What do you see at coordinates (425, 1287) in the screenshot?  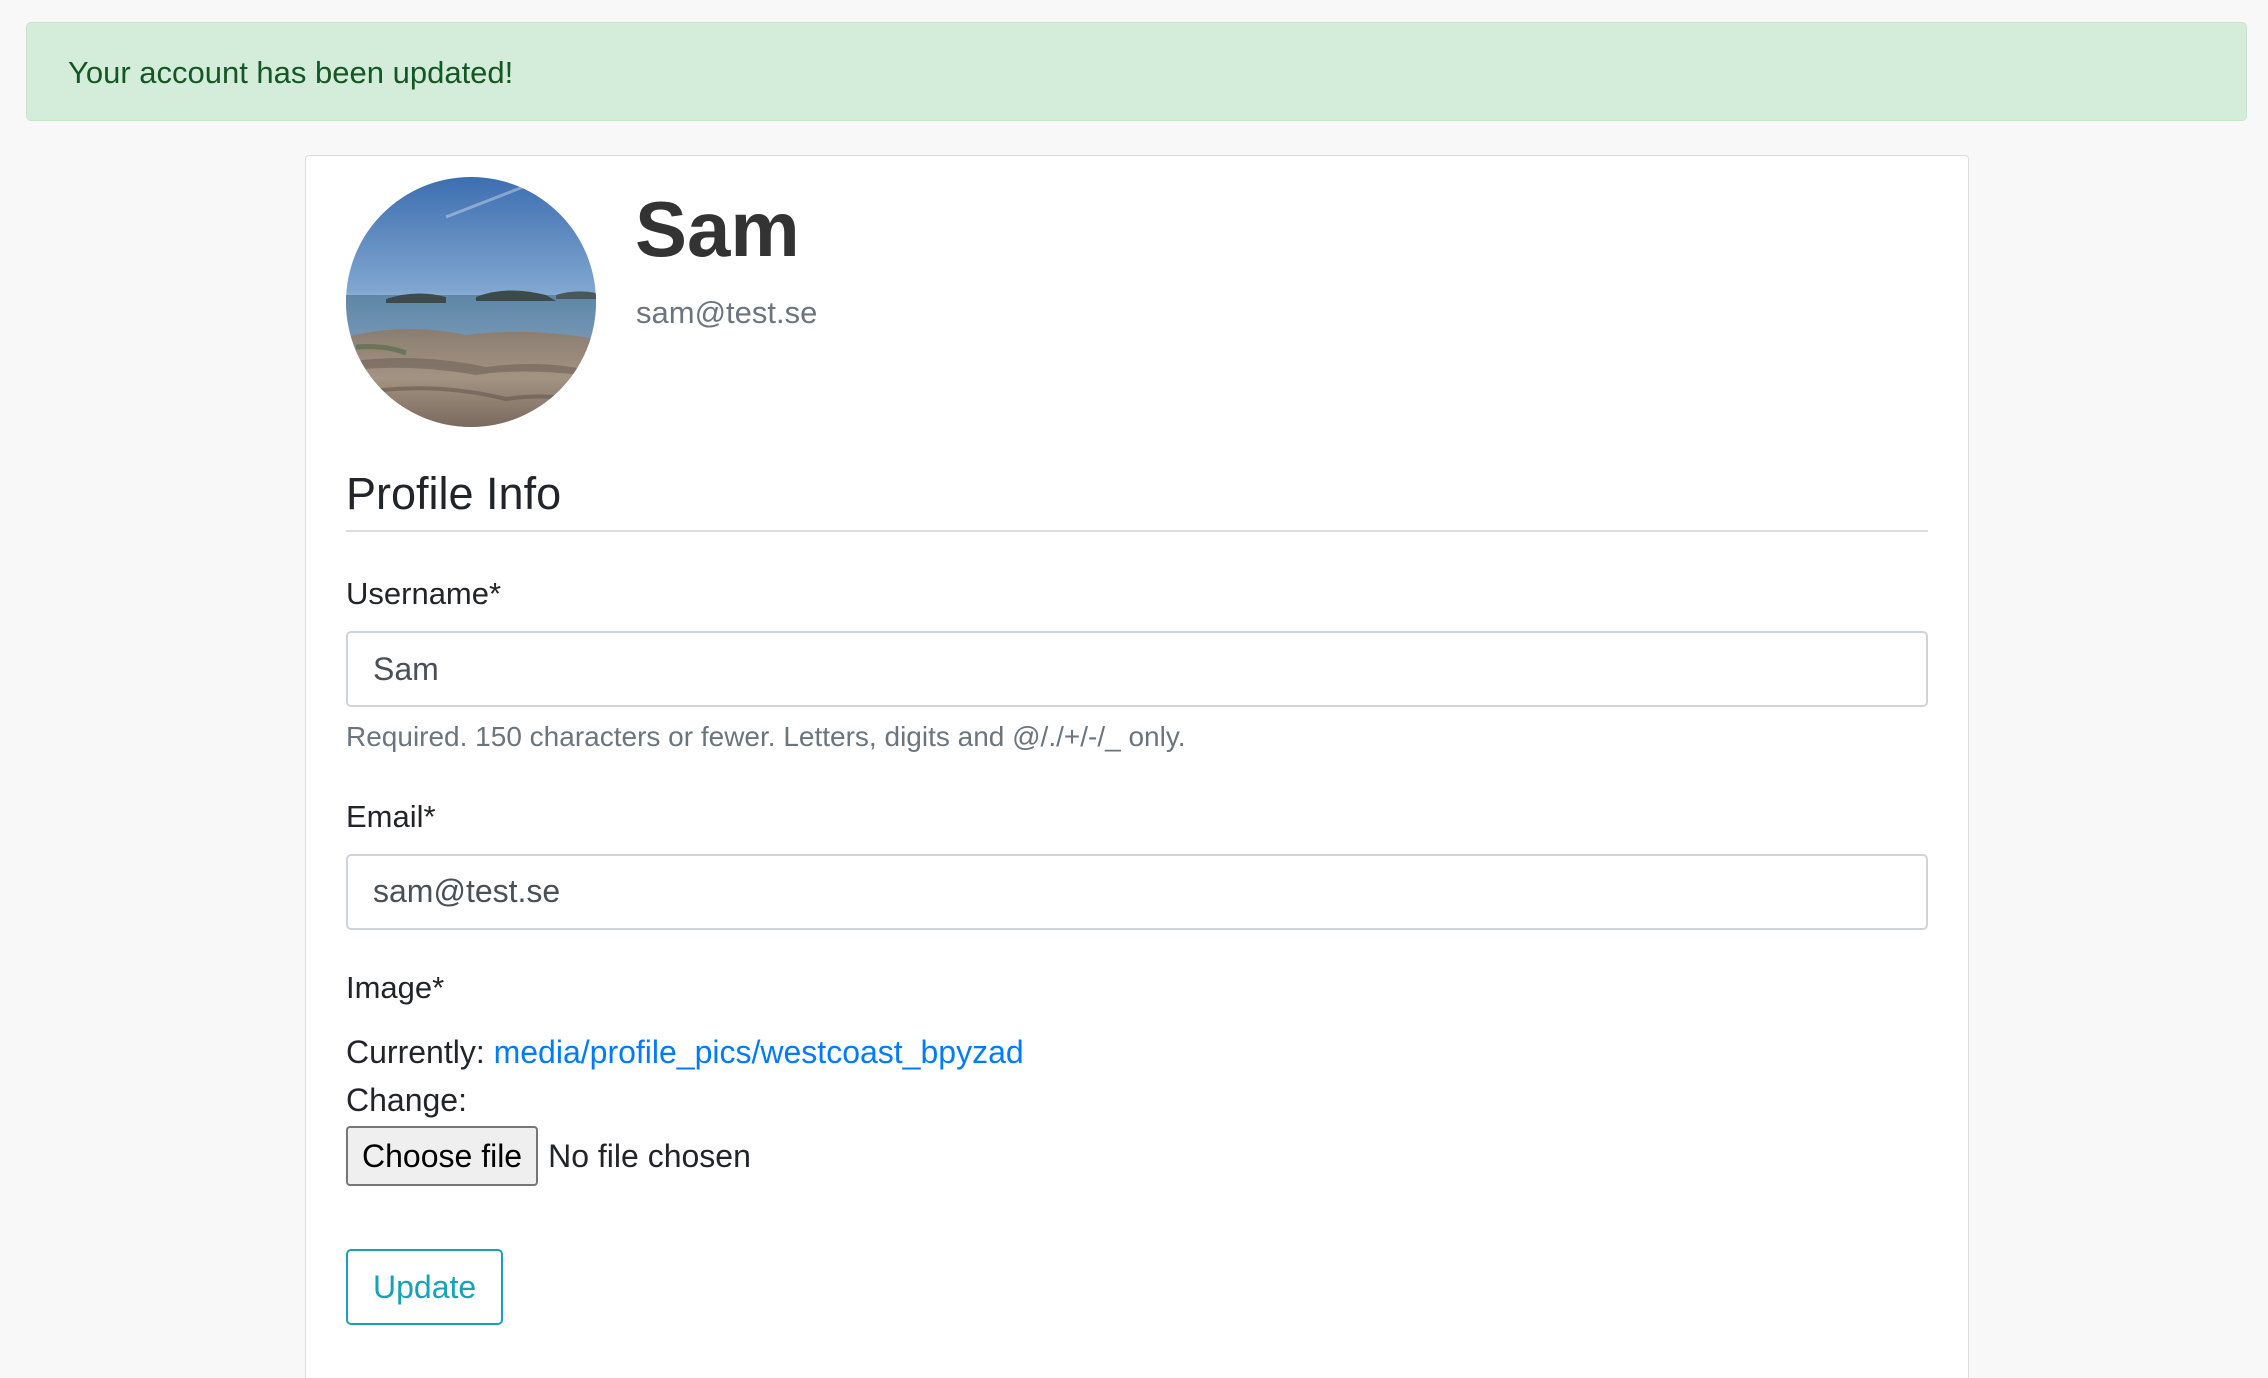 I see `update-button: Update` at bounding box center [425, 1287].